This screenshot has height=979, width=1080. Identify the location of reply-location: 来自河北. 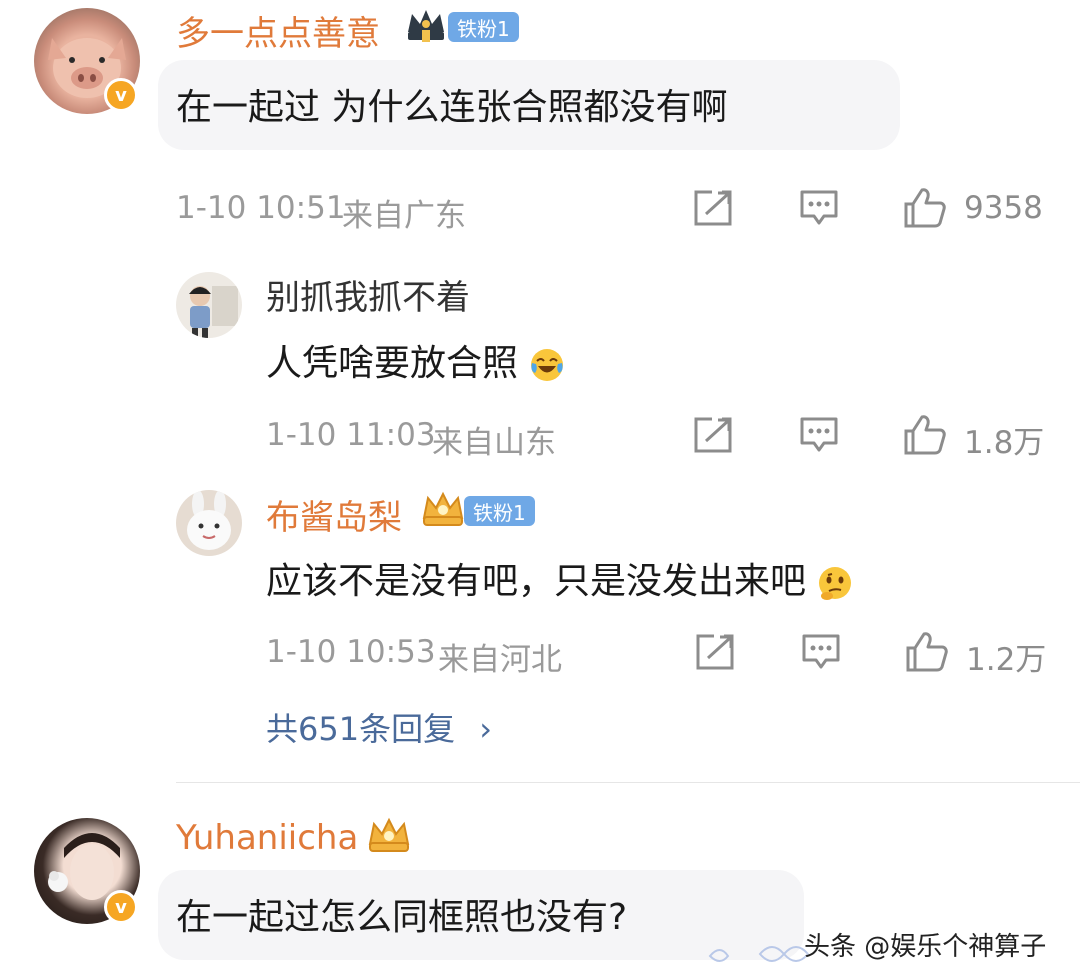
(500, 660).